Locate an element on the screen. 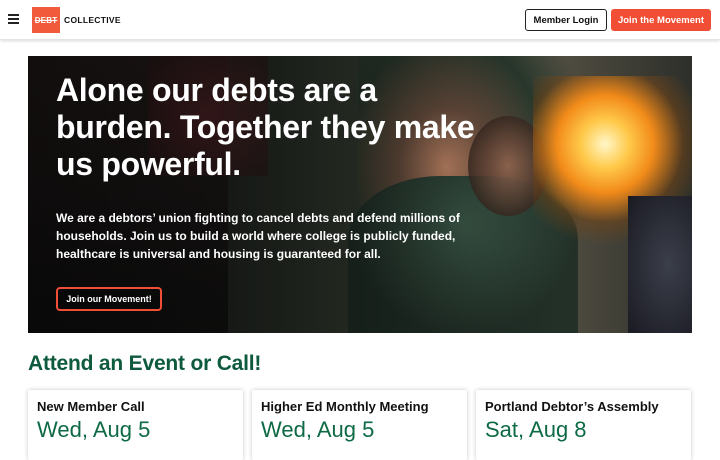  logo-text: COLLECTIVE is located at coordinates (92, 20).